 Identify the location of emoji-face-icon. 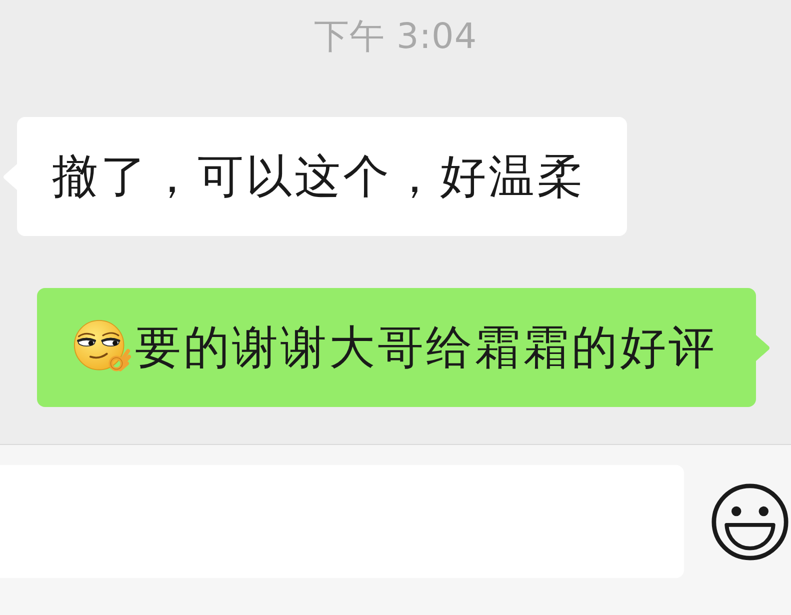
(750, 522).